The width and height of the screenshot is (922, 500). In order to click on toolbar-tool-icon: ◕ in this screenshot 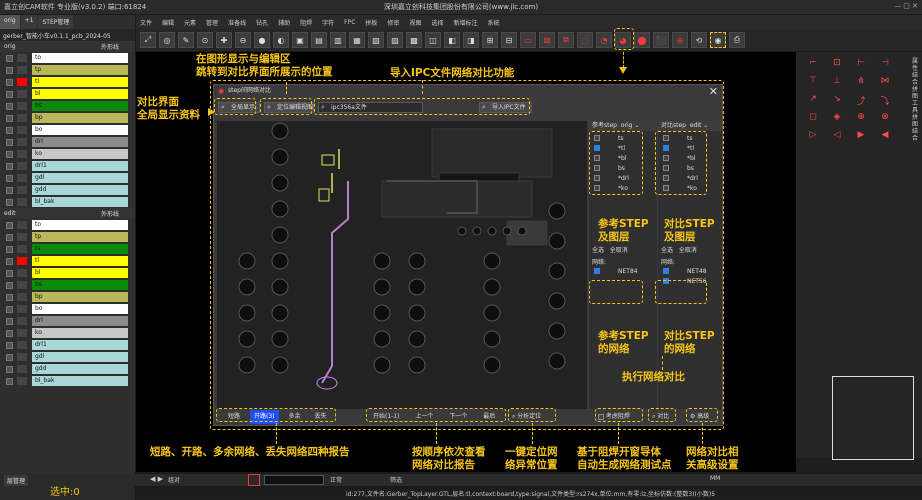, I will do `click(623, 40)`.